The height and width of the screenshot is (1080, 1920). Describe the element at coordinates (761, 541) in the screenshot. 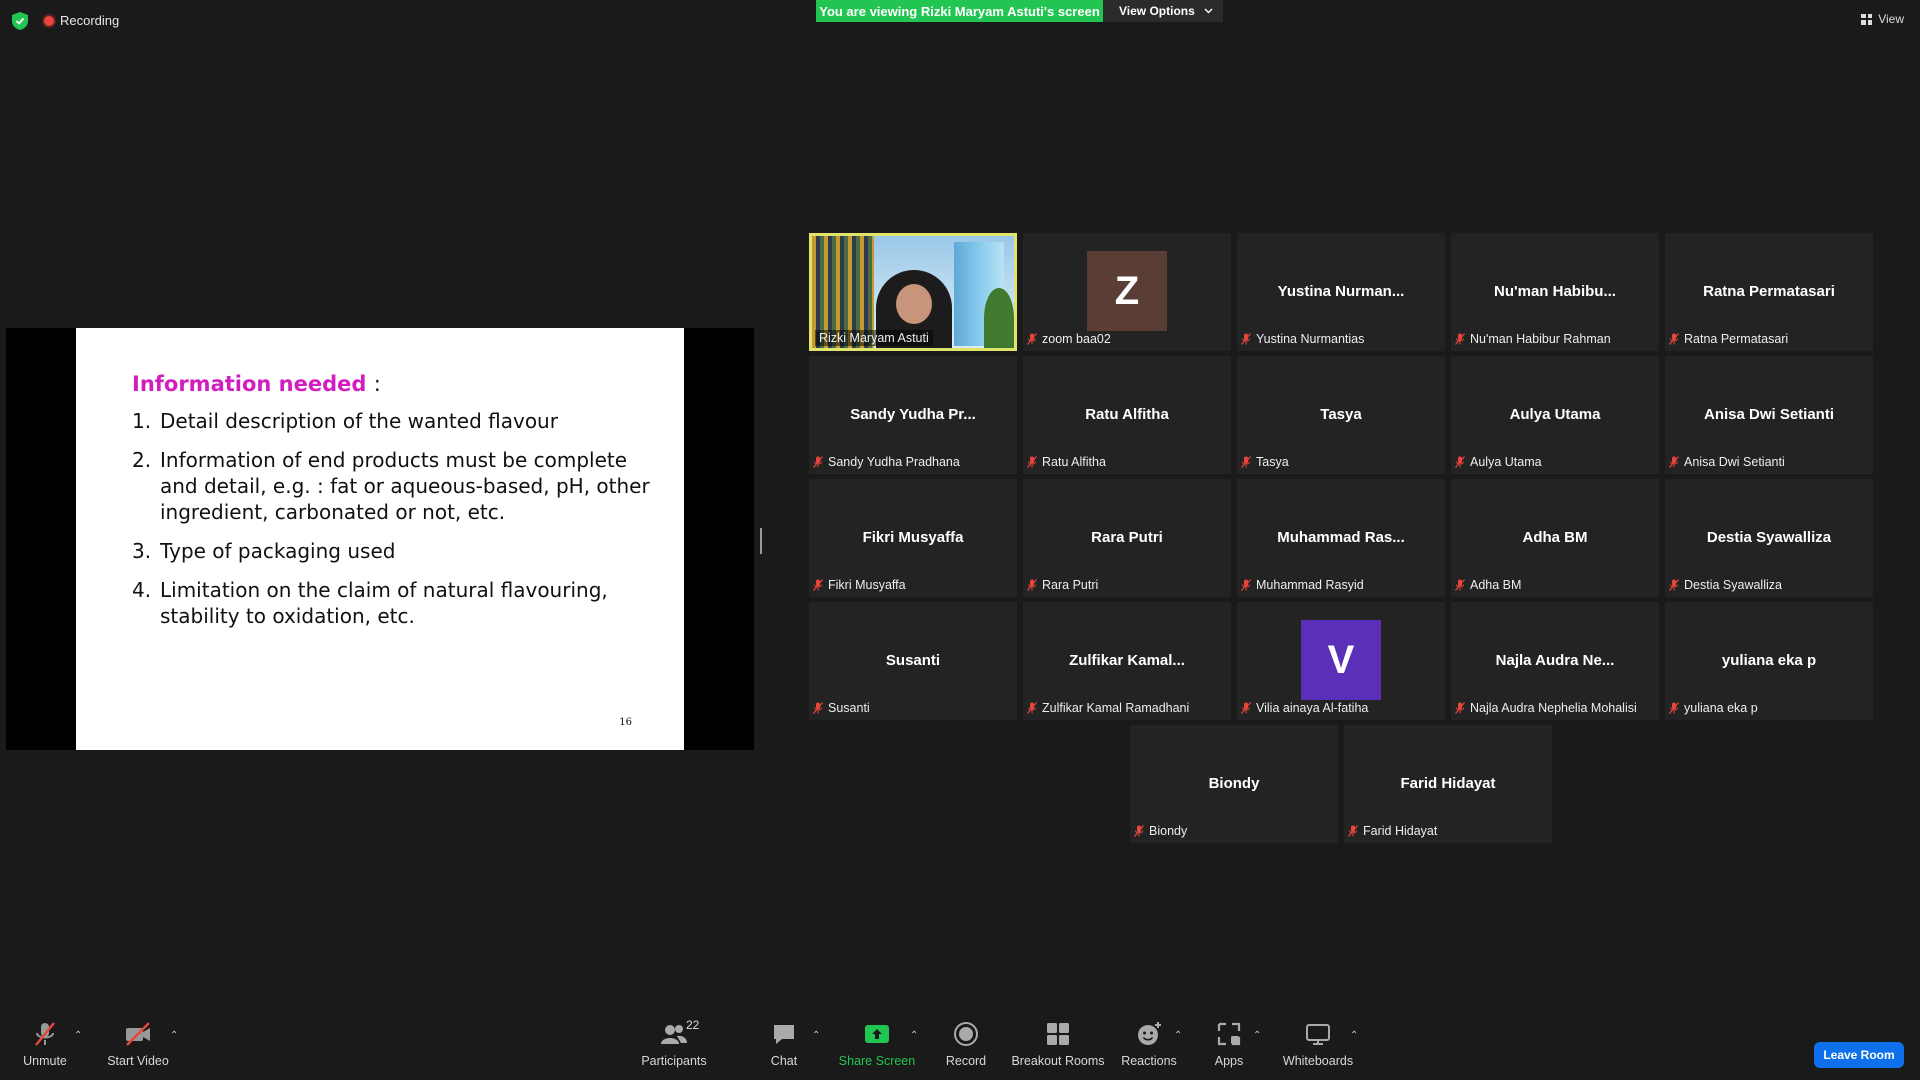

I see `panel-splitter-handle` at that location.